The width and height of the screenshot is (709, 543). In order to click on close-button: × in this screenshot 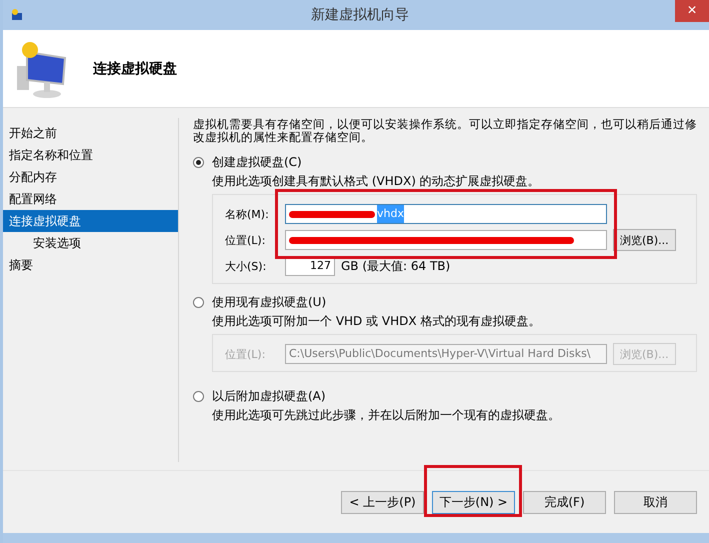, I will do `click(692, 11)`.